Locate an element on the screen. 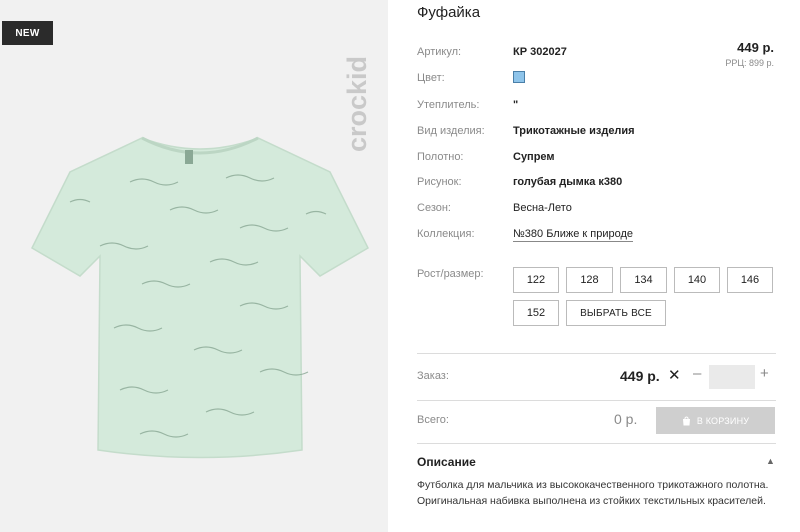 This screenshot has width=800, height=532. attr-label: Артикул: is located at coordinates (439, 52).